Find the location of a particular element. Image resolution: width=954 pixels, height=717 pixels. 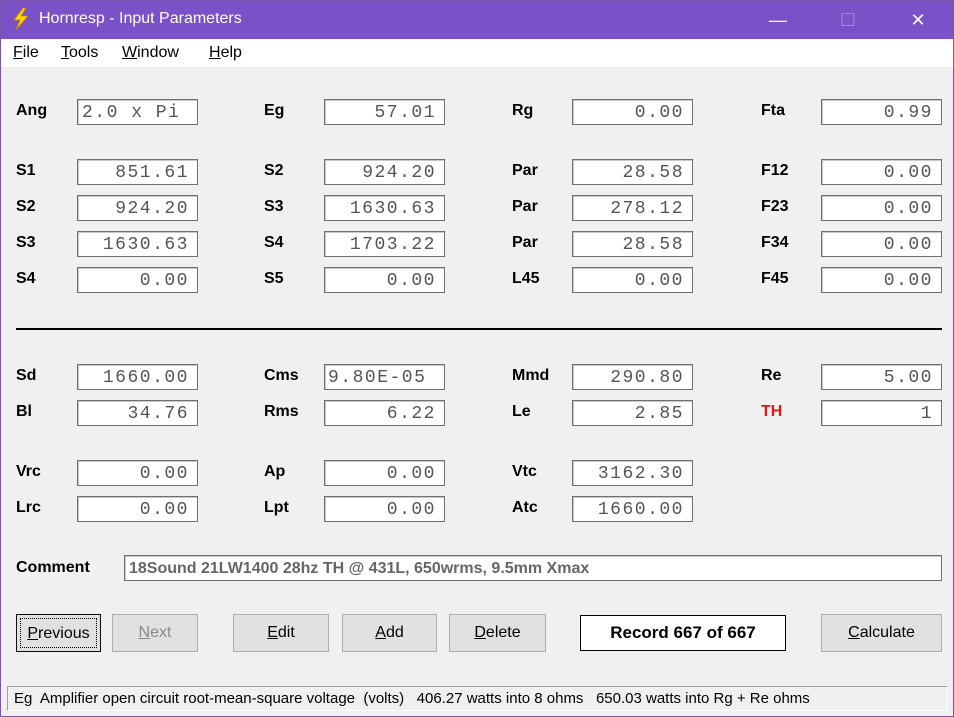

f12-label: F12 is located at coordinates (775, 170).